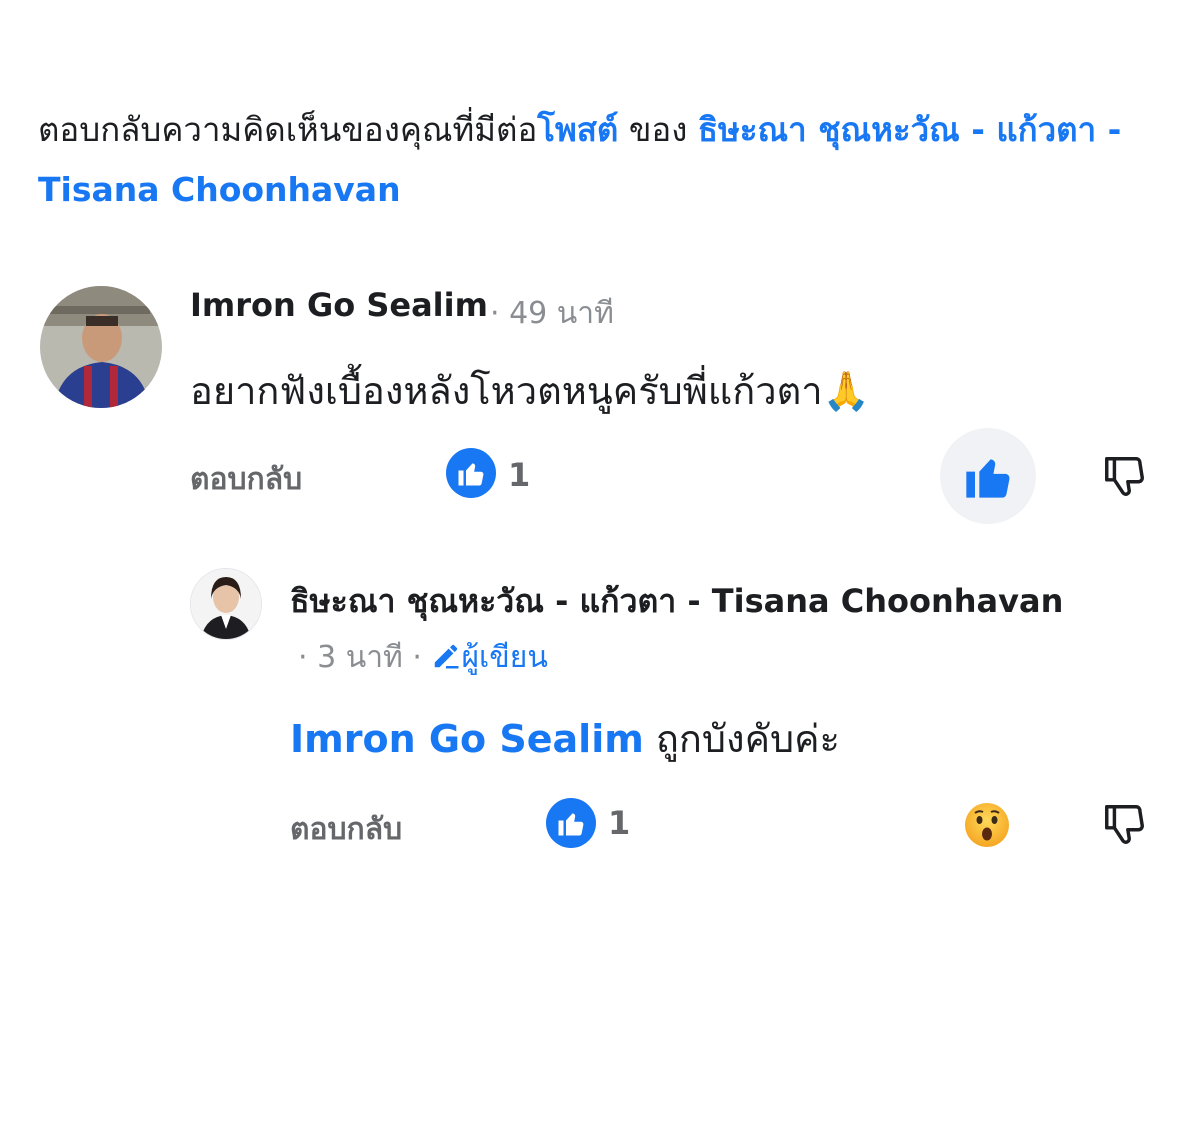  I want to click on wow-emoji-icon, so click(987, 825).